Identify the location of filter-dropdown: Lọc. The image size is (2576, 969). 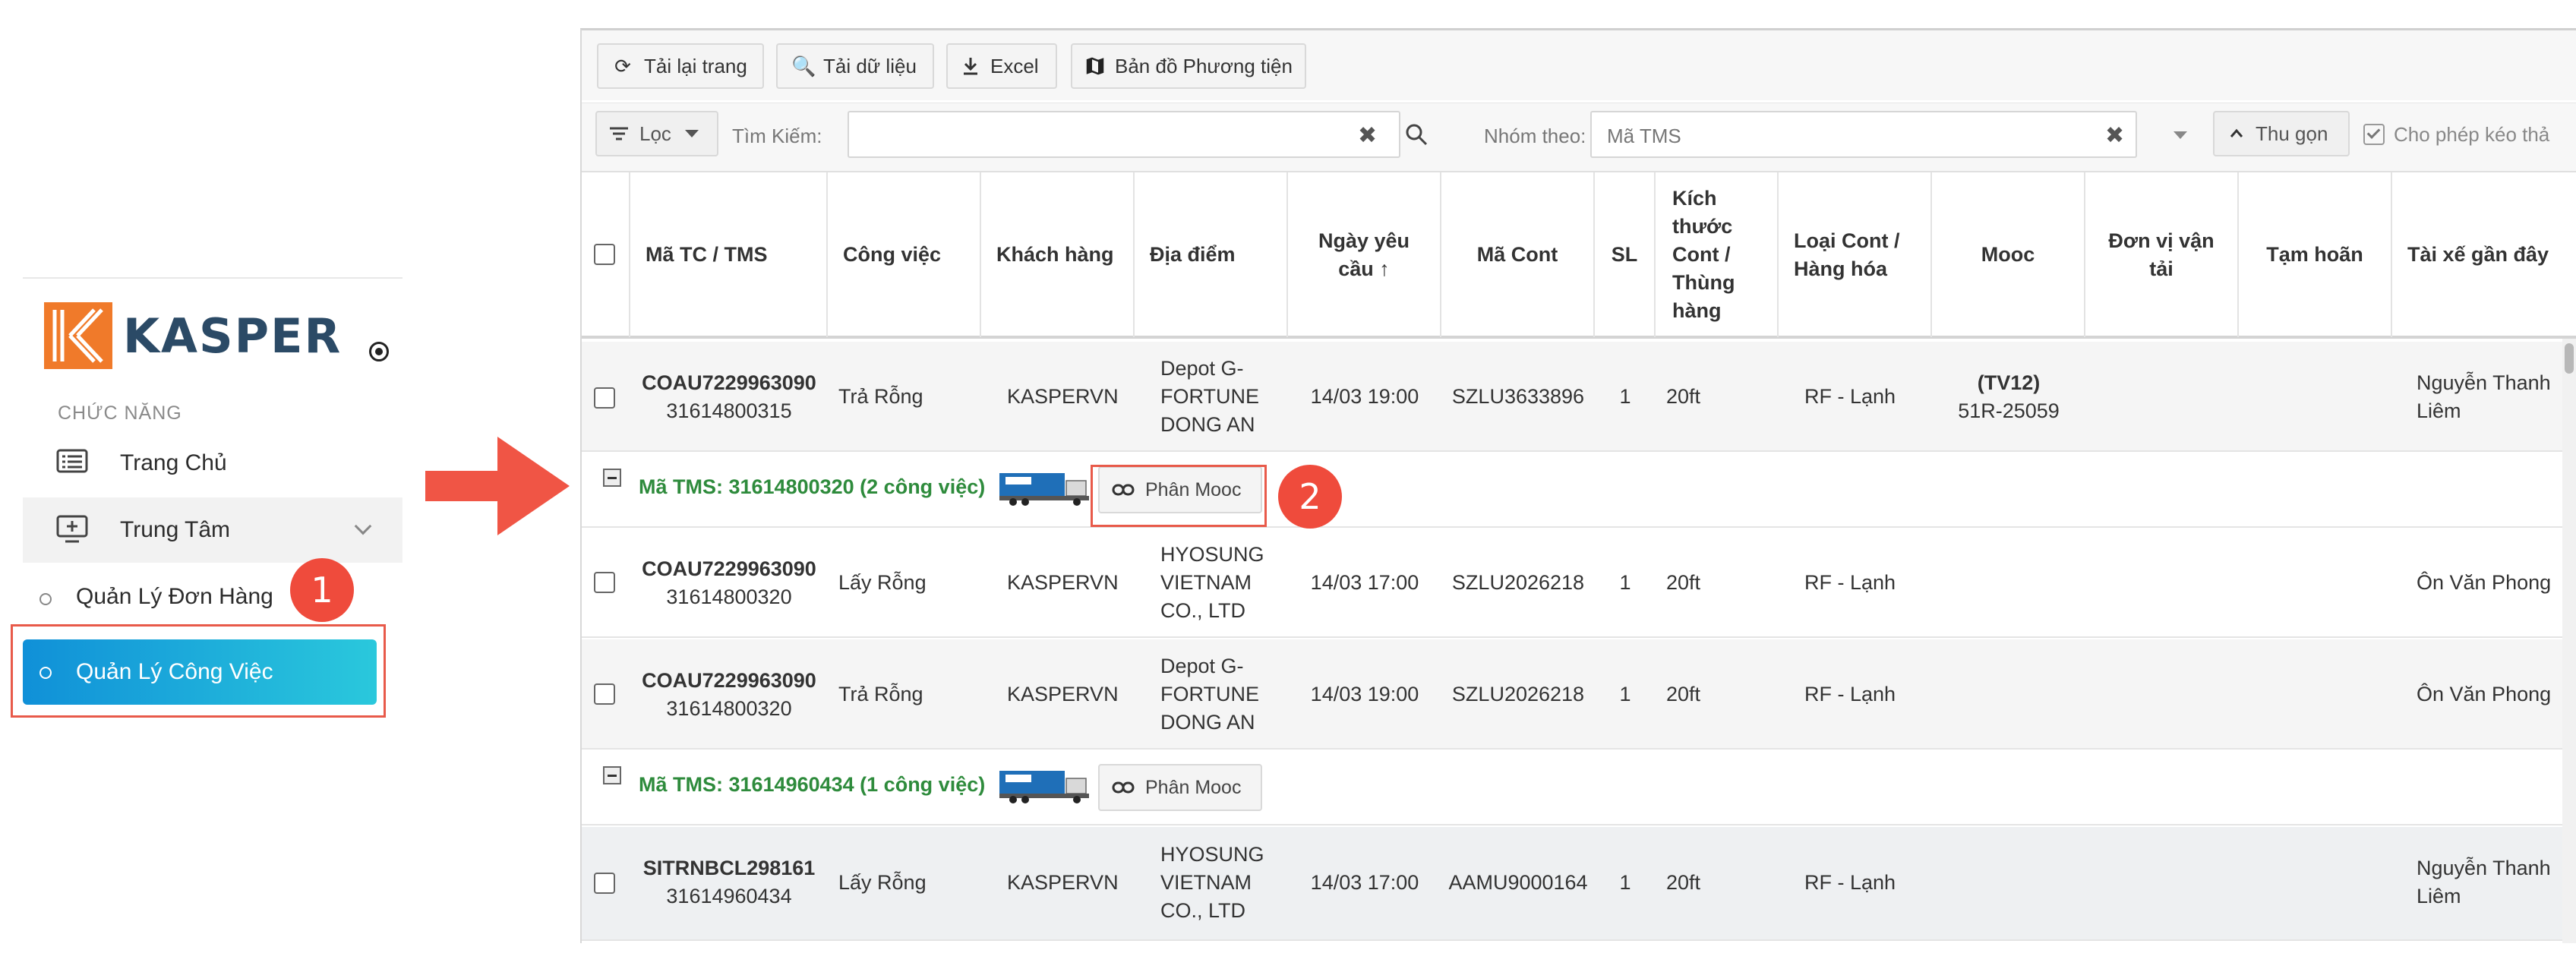
(656, 133).